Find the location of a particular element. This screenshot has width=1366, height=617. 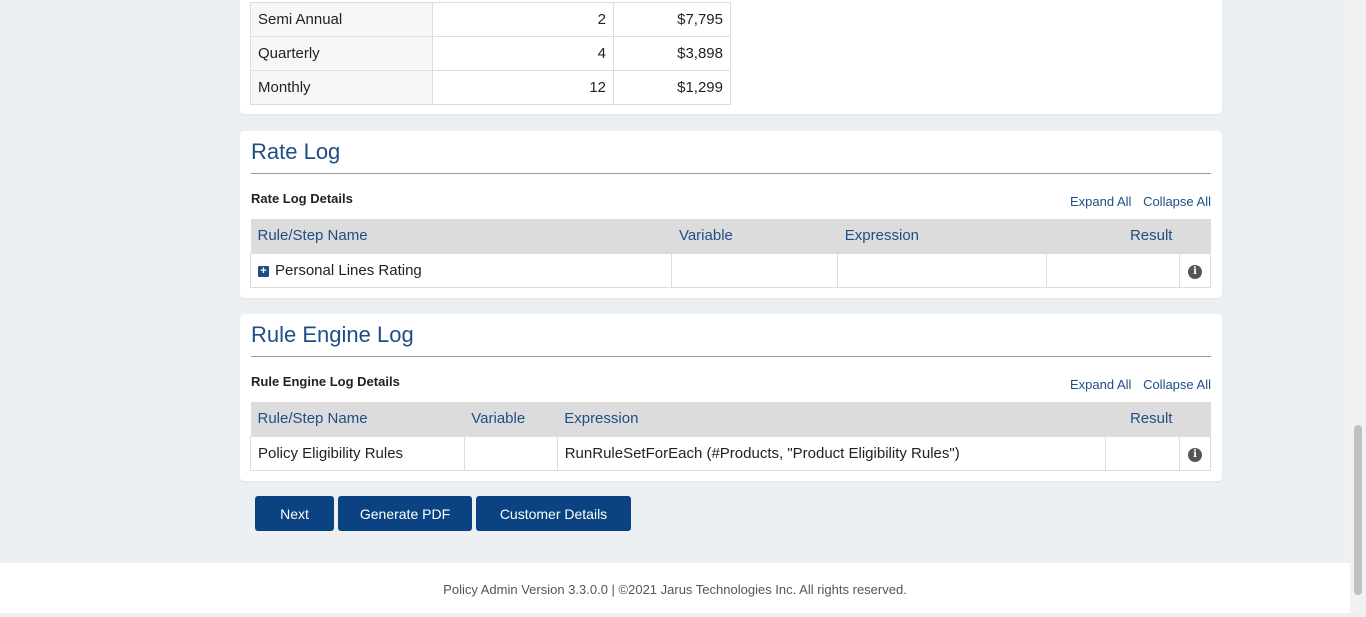

rule-name-label: Personal Lines Rating is located at coordinates (348, 270).